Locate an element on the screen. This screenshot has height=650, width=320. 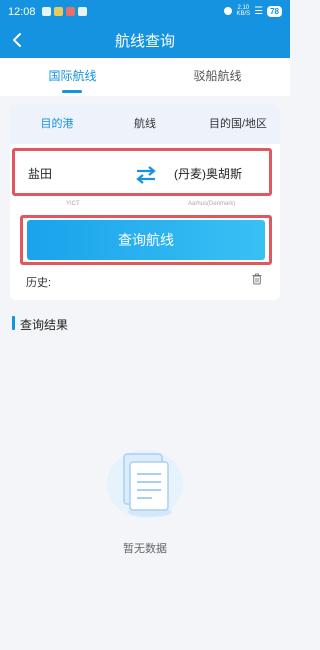
active-tab-indicator is located at coordinates (72, 91).